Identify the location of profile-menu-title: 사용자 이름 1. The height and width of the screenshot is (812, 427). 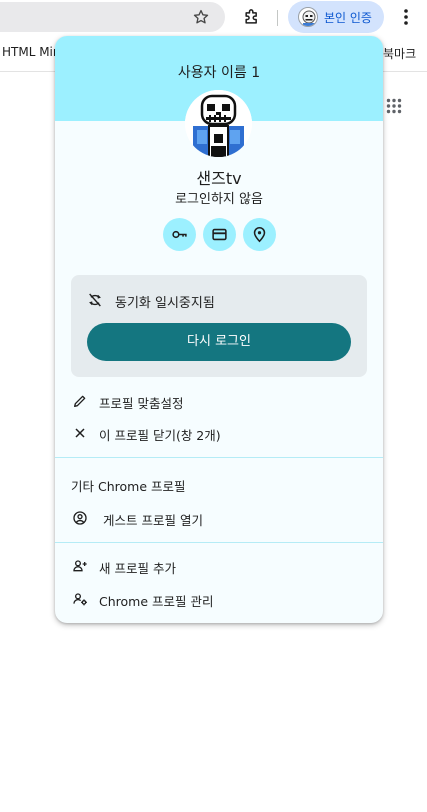
(219, 73).